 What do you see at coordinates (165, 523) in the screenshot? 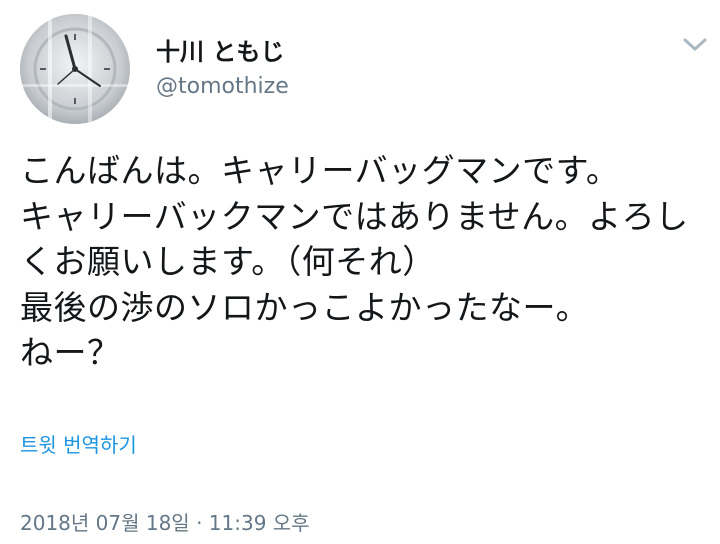
I see `tweet-timestamp: 2018년 07월 18일 · 11:39 오후` at bounding box center [165, 523].